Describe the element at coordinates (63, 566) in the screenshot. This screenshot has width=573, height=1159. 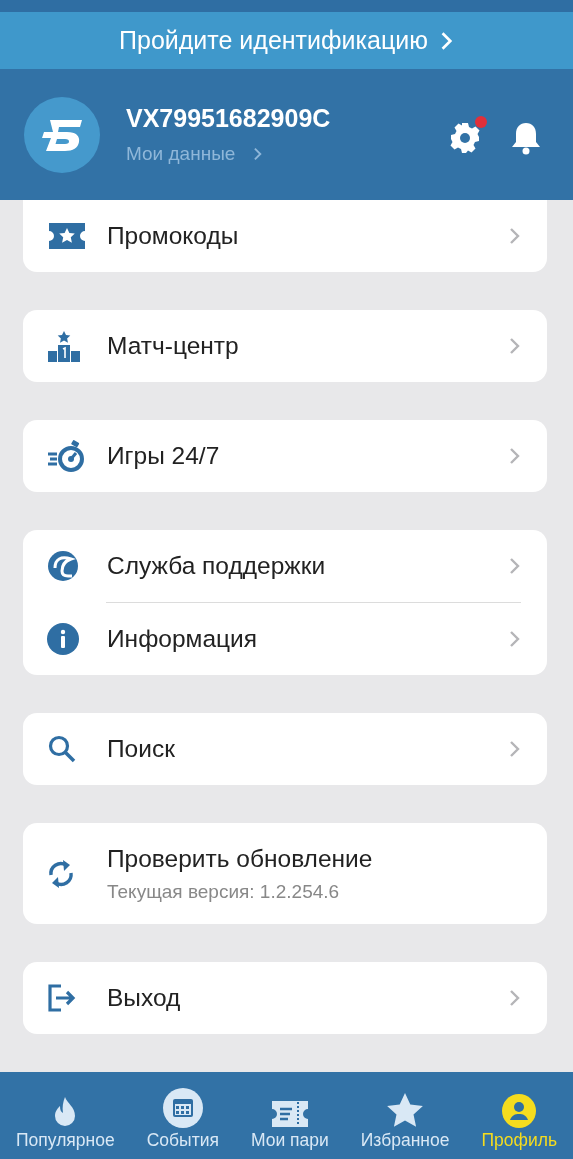
I see `headset-icon` at that location.